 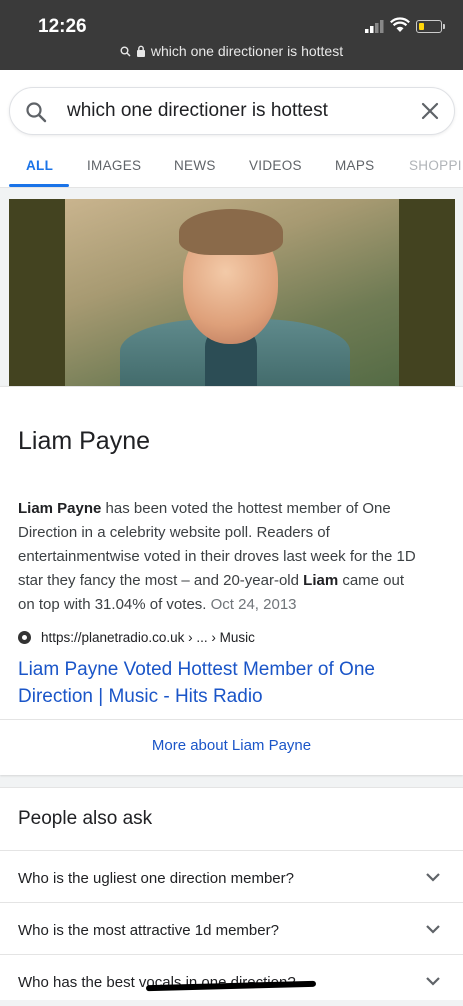 What do you see at coordinates (400, 27) in the screenshot?
I see `wifi-icon` at bounding box center [400, 27].